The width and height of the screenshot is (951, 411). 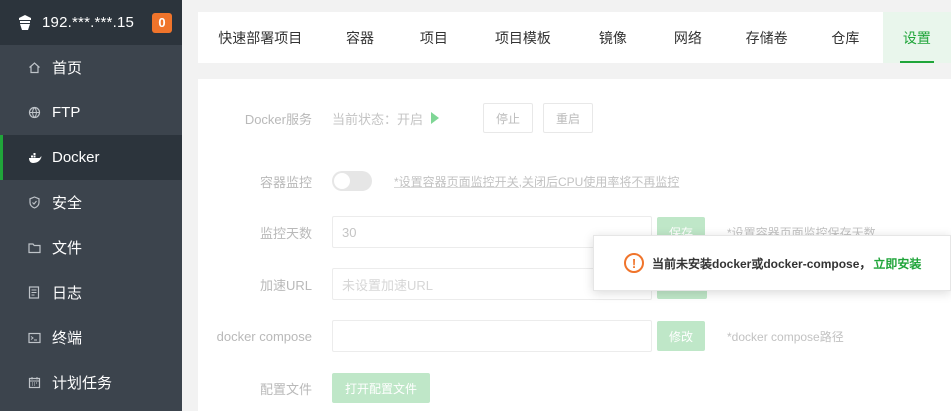 What do you see at coordinates (537, 181) in the screenshot?
I see `monitor-hint: *设置容器页面监控开关,关闭后CPU使用率将不再监控` at bounding box center [537, 181].